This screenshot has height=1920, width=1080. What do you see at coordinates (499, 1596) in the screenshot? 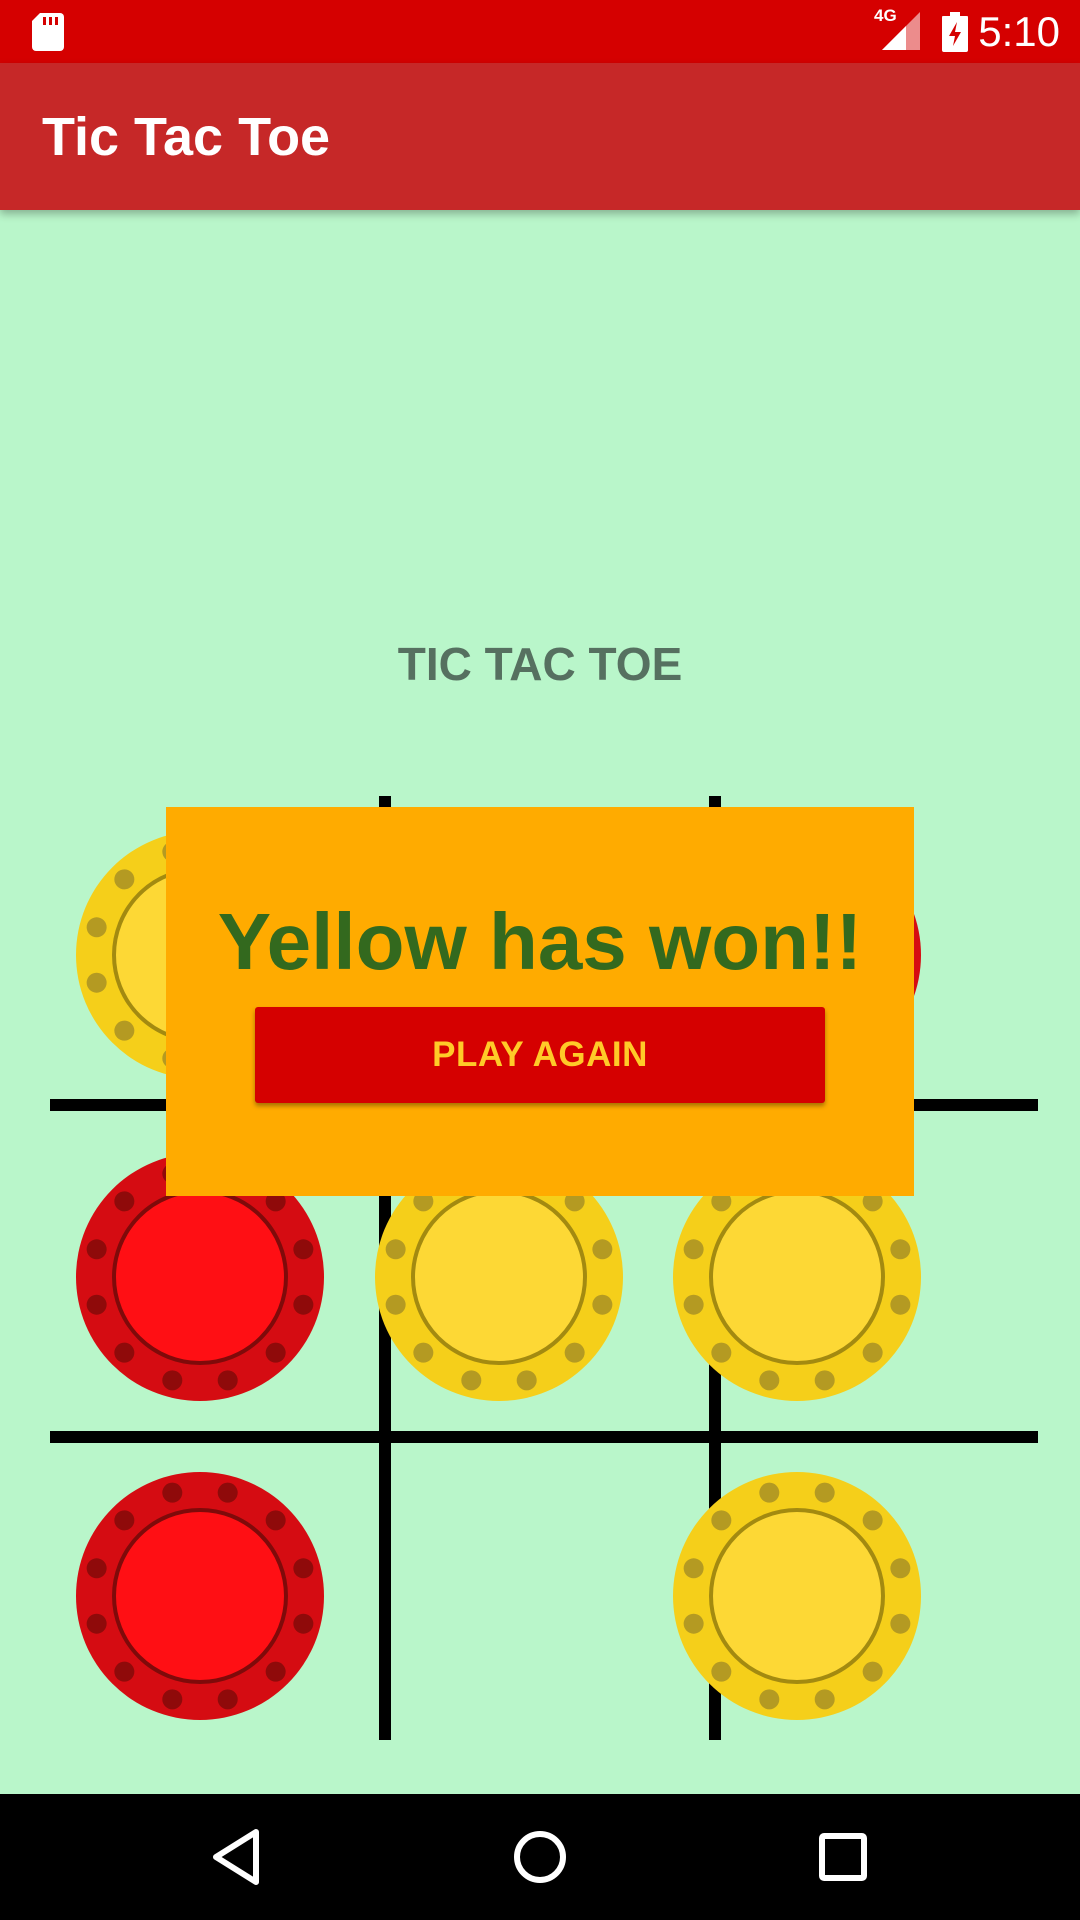
I see `board-cell-r3-c2` at bounding box center [499, 1596].